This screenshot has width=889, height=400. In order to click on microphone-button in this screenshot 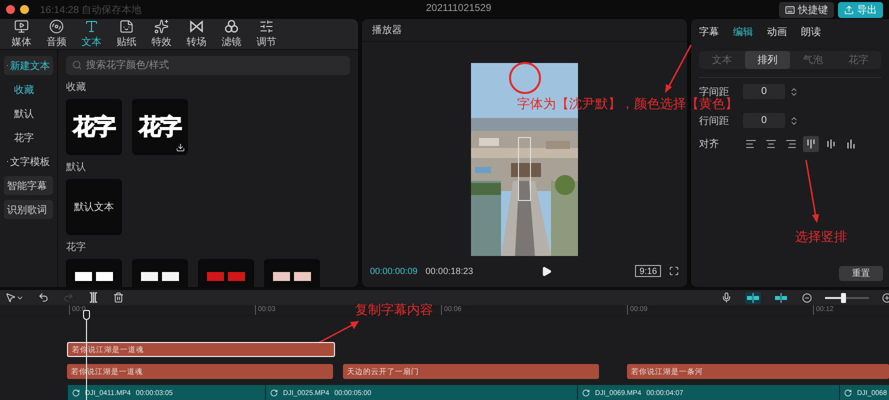, I will do `click(726, 297)`.